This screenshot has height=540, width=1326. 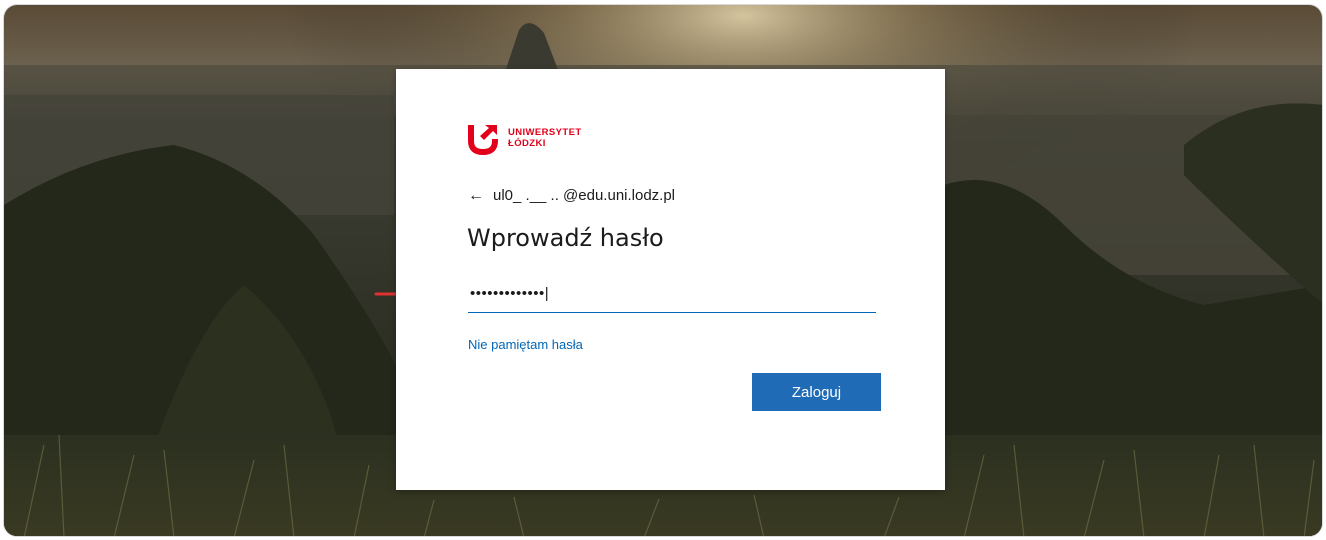 I want to click on account-identity: ← ul0_ .__ .. @edu.uni.lodz.pl, so click(x=571, y=195).